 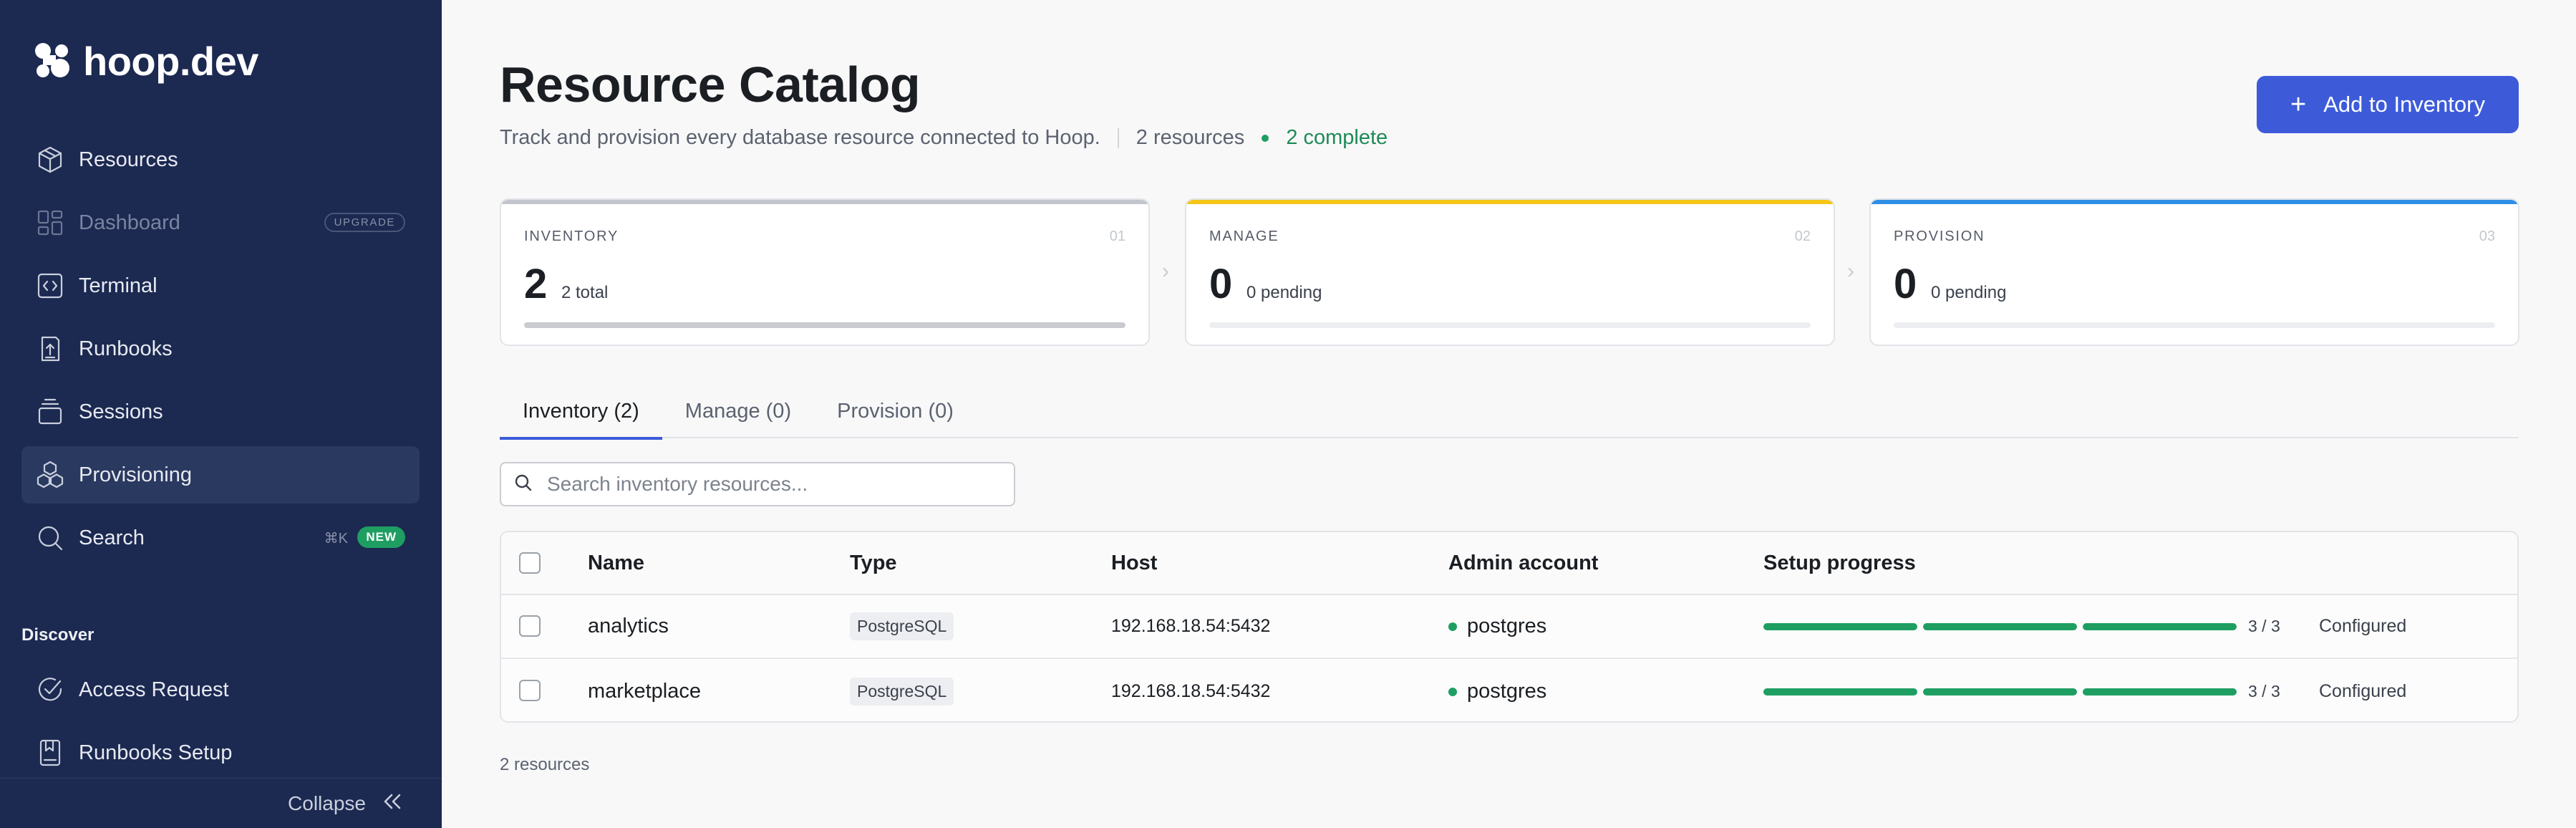 I want to click on dashboard-icon, so click(x=50, y=223).